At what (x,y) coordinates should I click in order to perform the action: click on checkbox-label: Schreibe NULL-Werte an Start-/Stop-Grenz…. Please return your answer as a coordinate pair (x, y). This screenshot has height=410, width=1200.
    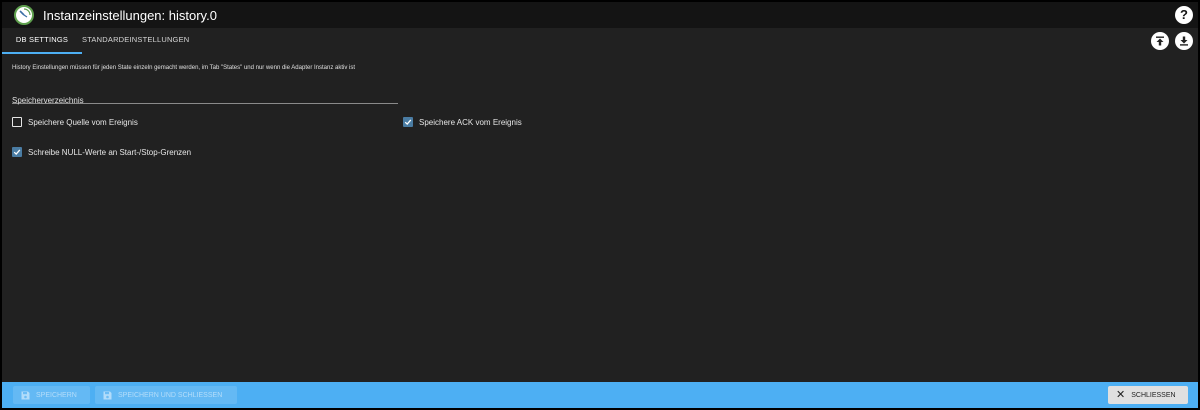
    Looking at the image, I should click on (110, 152).